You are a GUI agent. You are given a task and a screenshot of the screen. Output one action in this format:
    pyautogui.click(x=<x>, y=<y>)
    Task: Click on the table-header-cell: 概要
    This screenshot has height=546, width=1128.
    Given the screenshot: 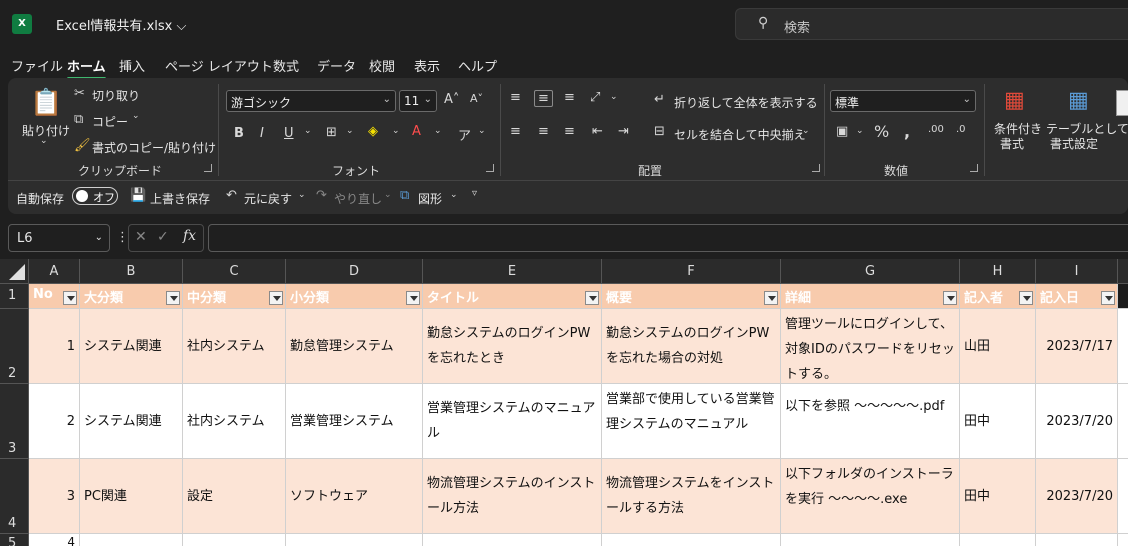 What is the action you would take?
    pyautogui.click(x=691, y=296)
    